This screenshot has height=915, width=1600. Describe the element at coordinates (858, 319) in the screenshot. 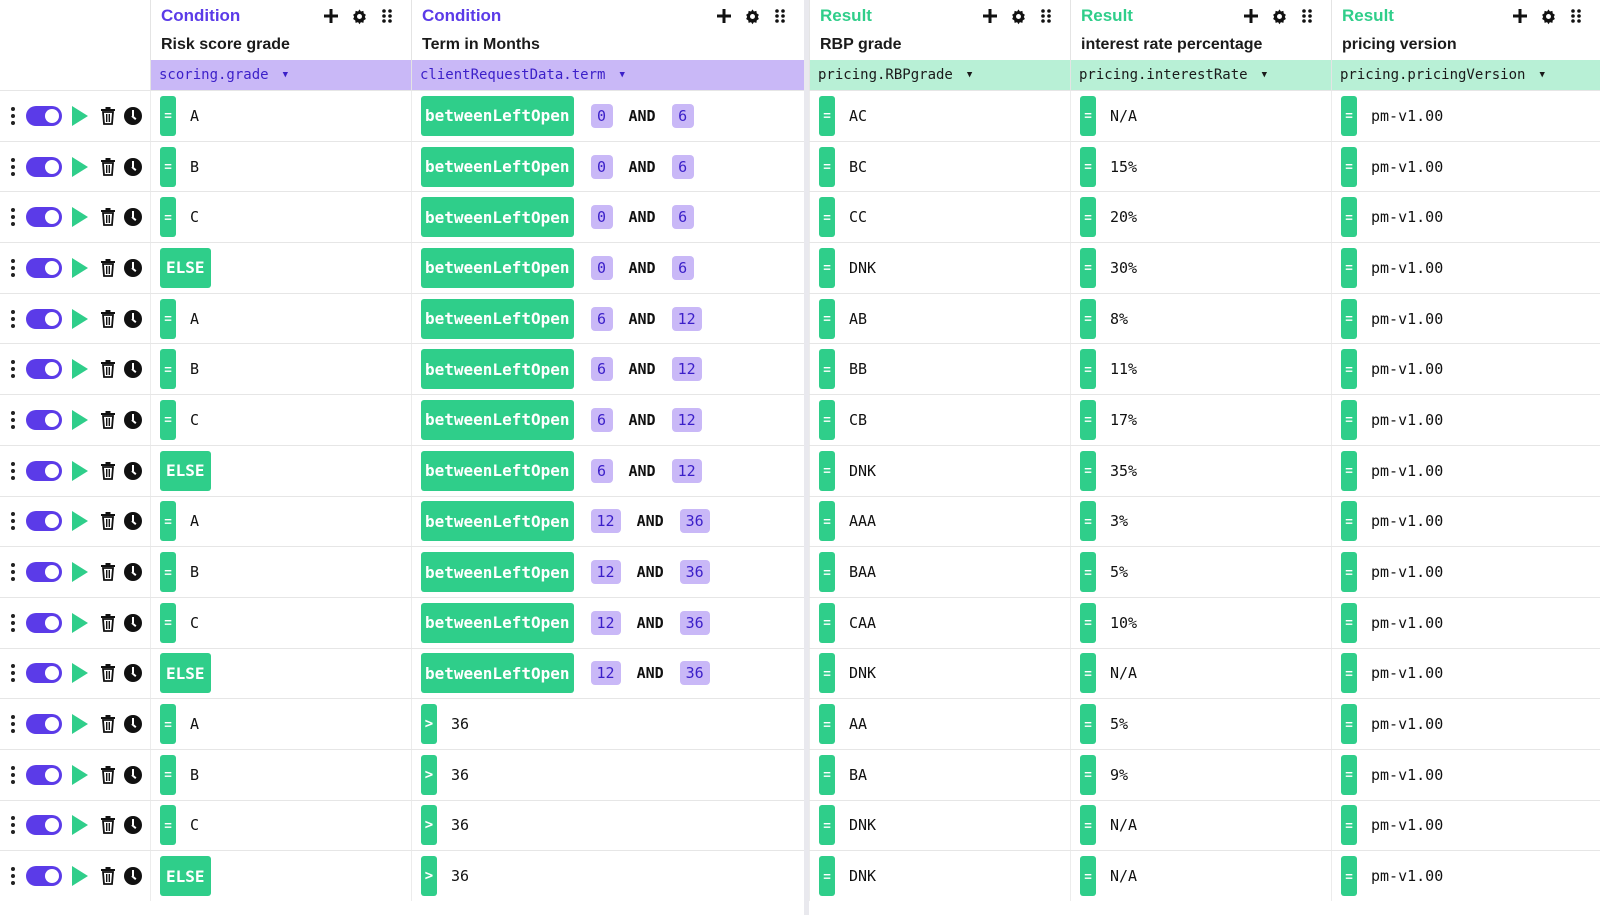

I see `rbp-grade-value: AB` at that location.